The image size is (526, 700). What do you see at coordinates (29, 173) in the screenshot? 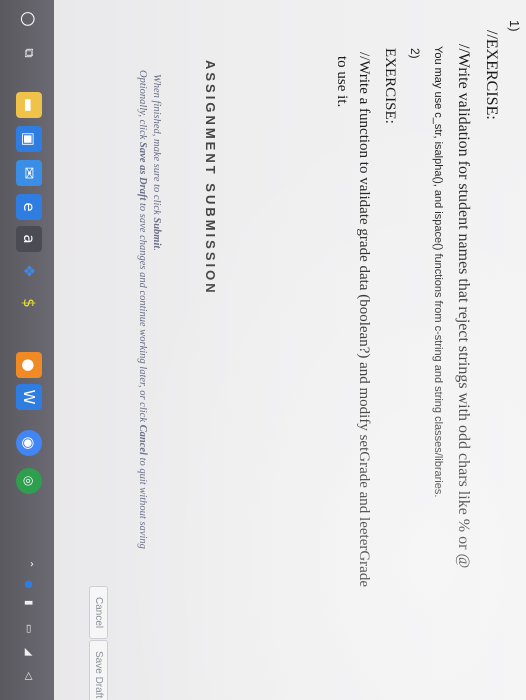
I see `mail-icon: ✉` at bounding box center [29, 173].